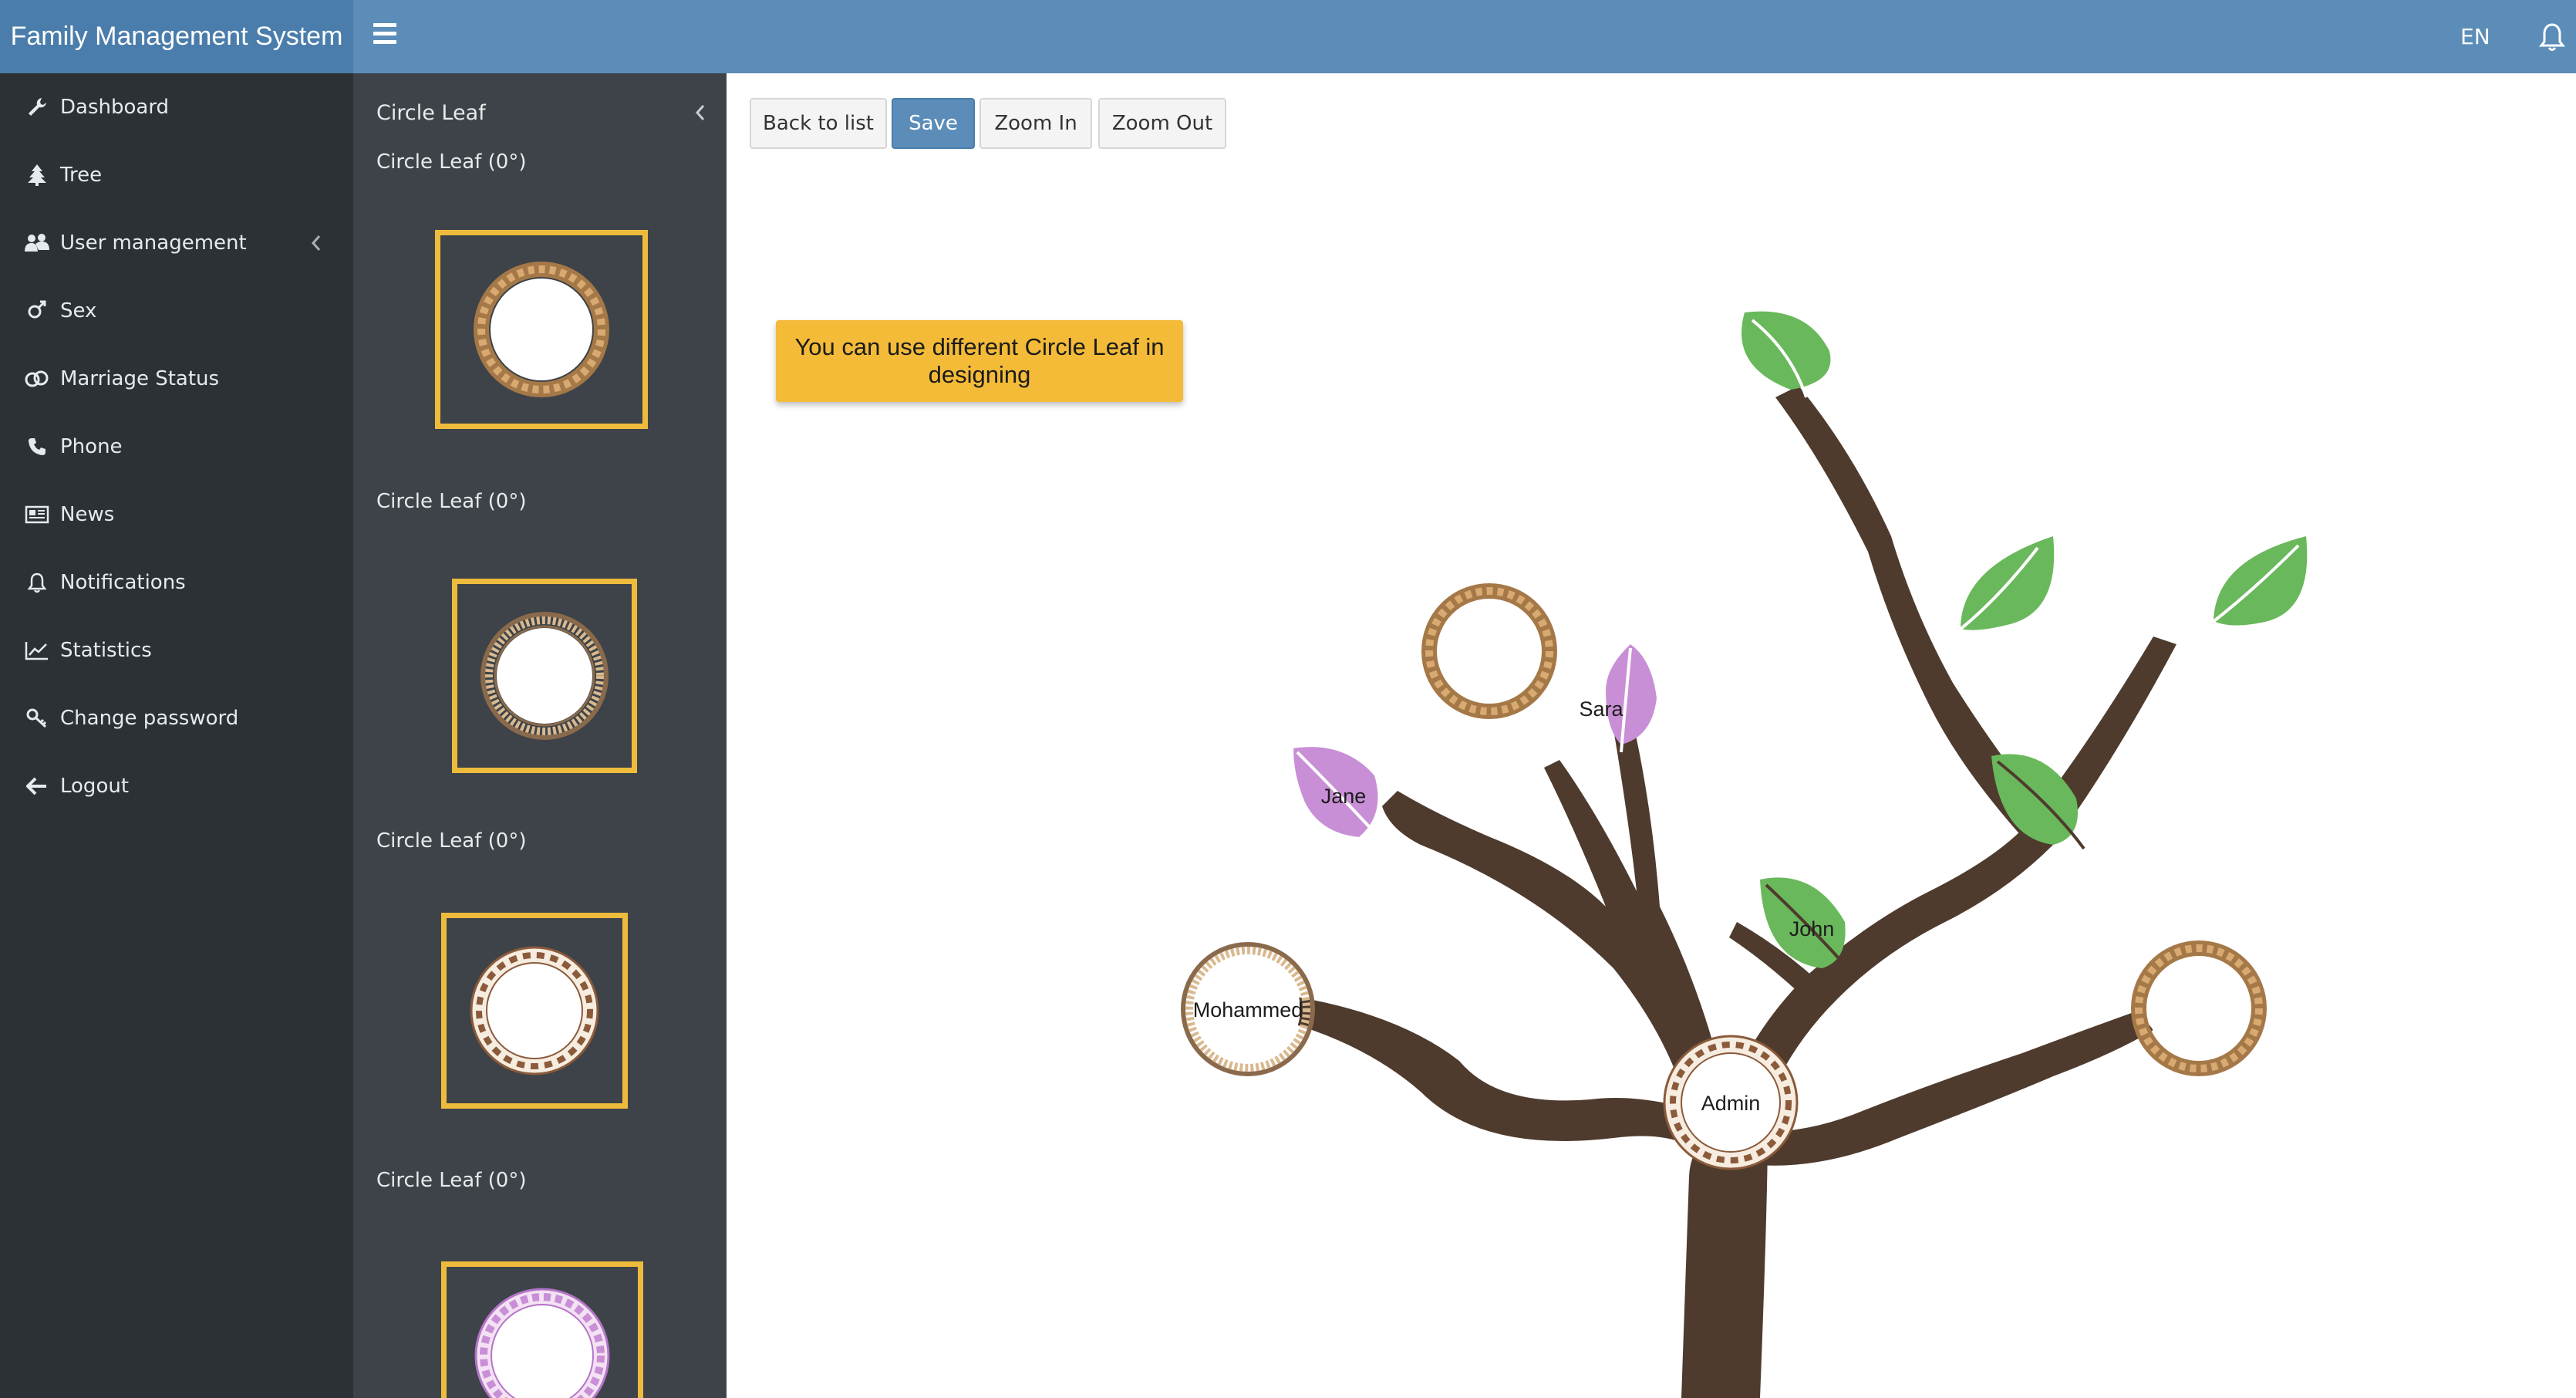 Image resolution: width=2576 pixels, height=1398 pixels. I want to click on sidebar-item-label: User management, so click(153, 243).